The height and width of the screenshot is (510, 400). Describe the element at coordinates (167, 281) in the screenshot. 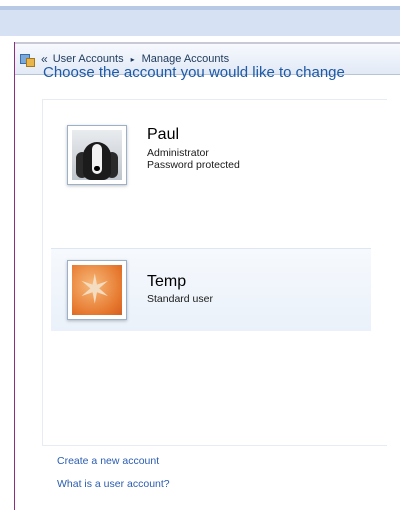

I see `account-name: Temp` at that location.